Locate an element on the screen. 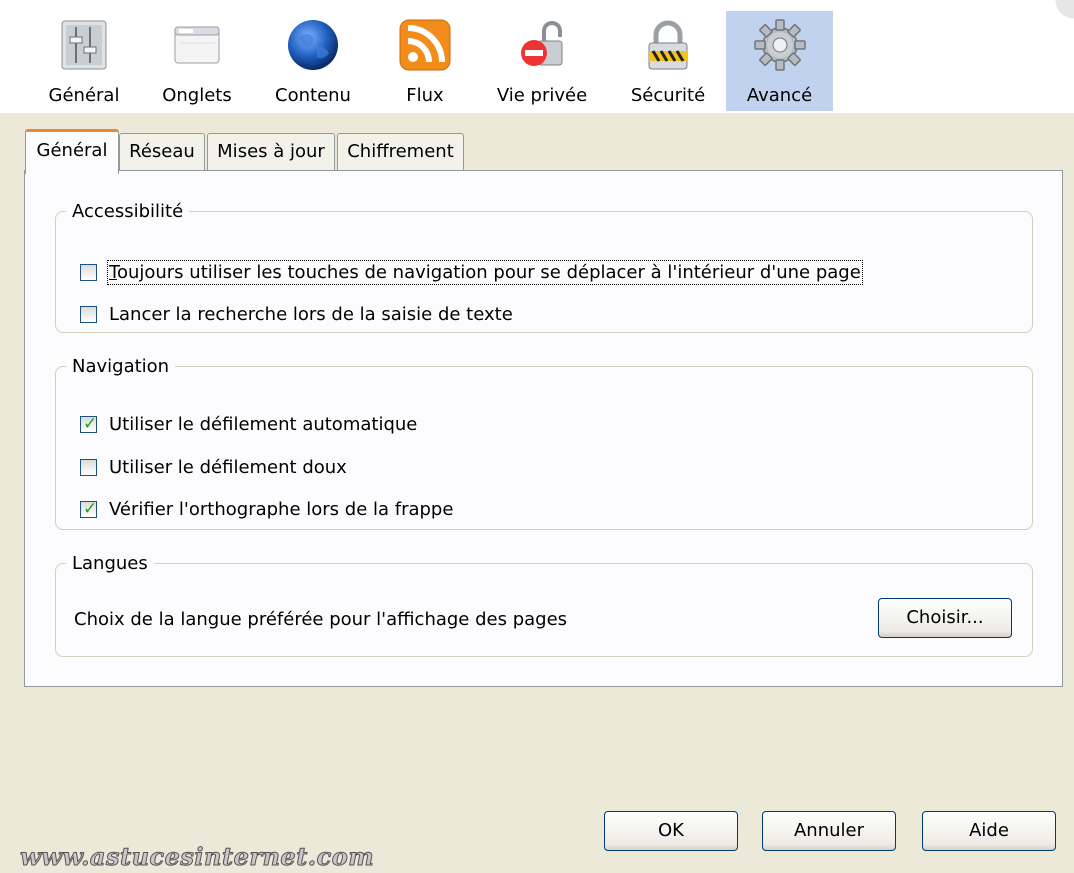  toolbar-privacy-label: Vie privée is located at coordinates (542, 95).